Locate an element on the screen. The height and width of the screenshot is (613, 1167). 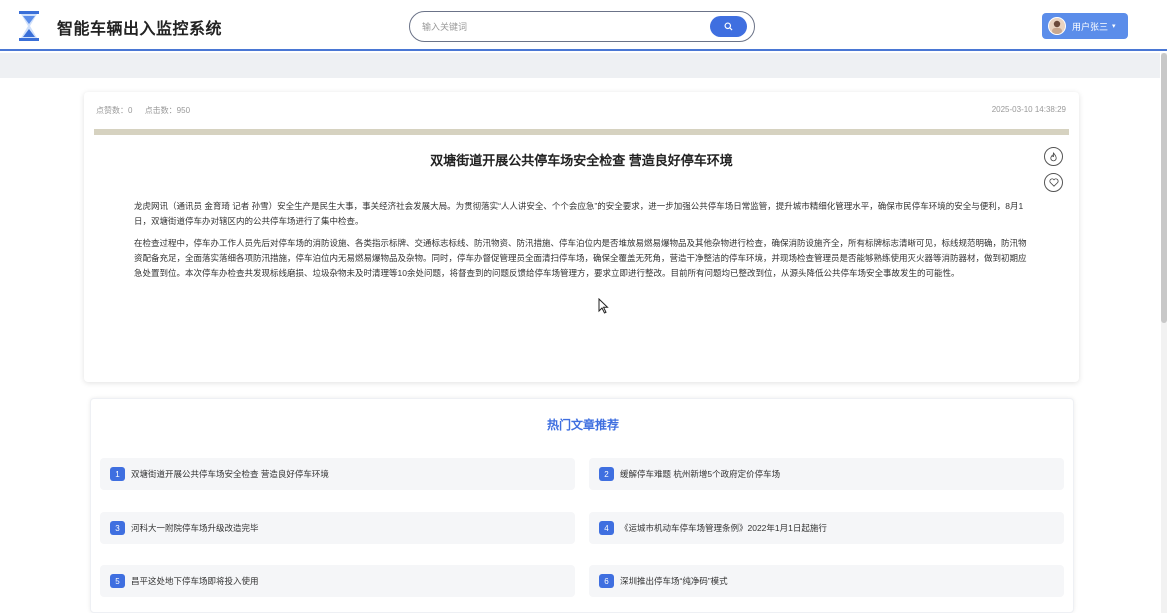
favorite-button is located at coordinates (1053, 182).